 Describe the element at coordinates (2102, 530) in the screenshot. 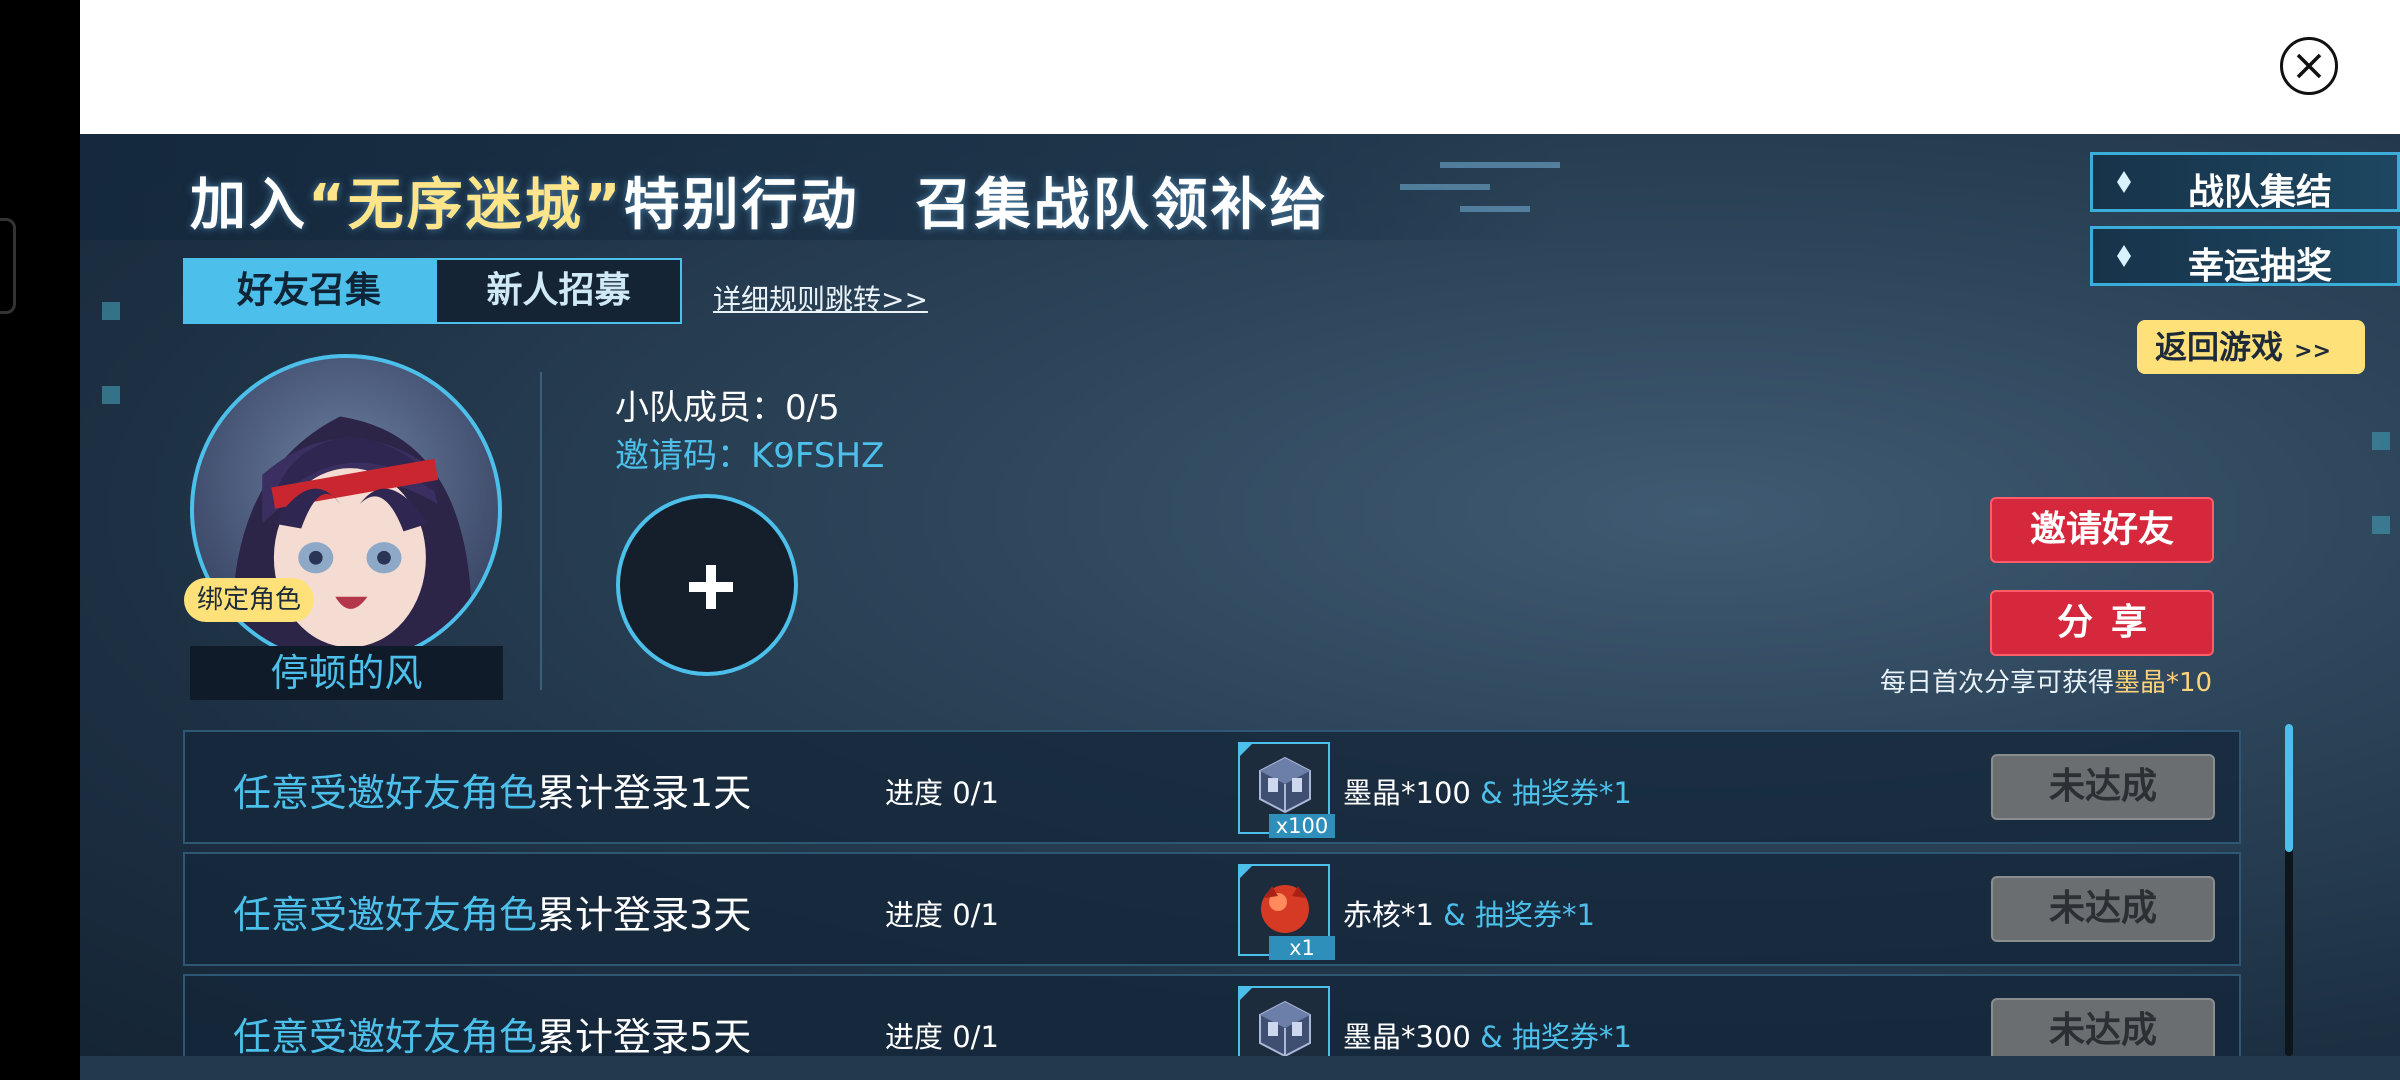

I see `invite-friend-button: 邀请好友` at that location.